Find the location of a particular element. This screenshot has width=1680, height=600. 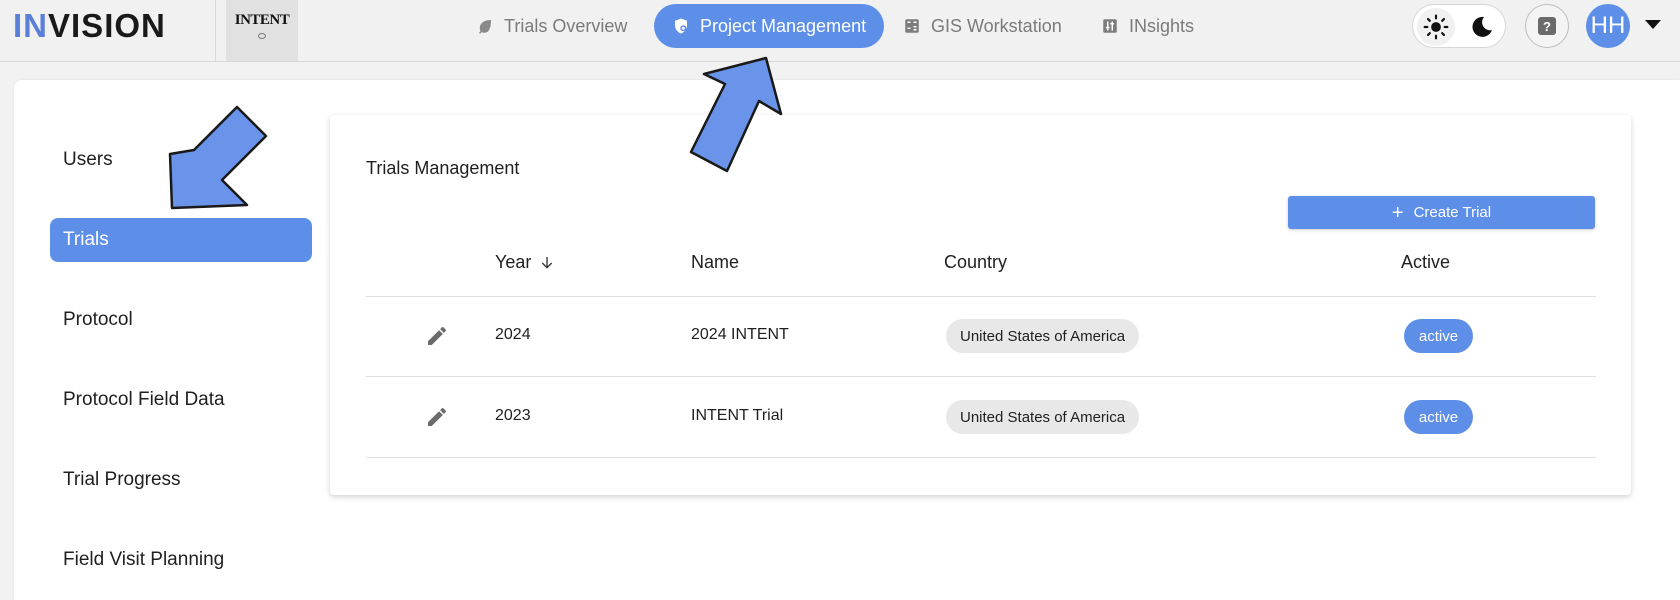

annotation-arrows is located at coordinates (475, 133).